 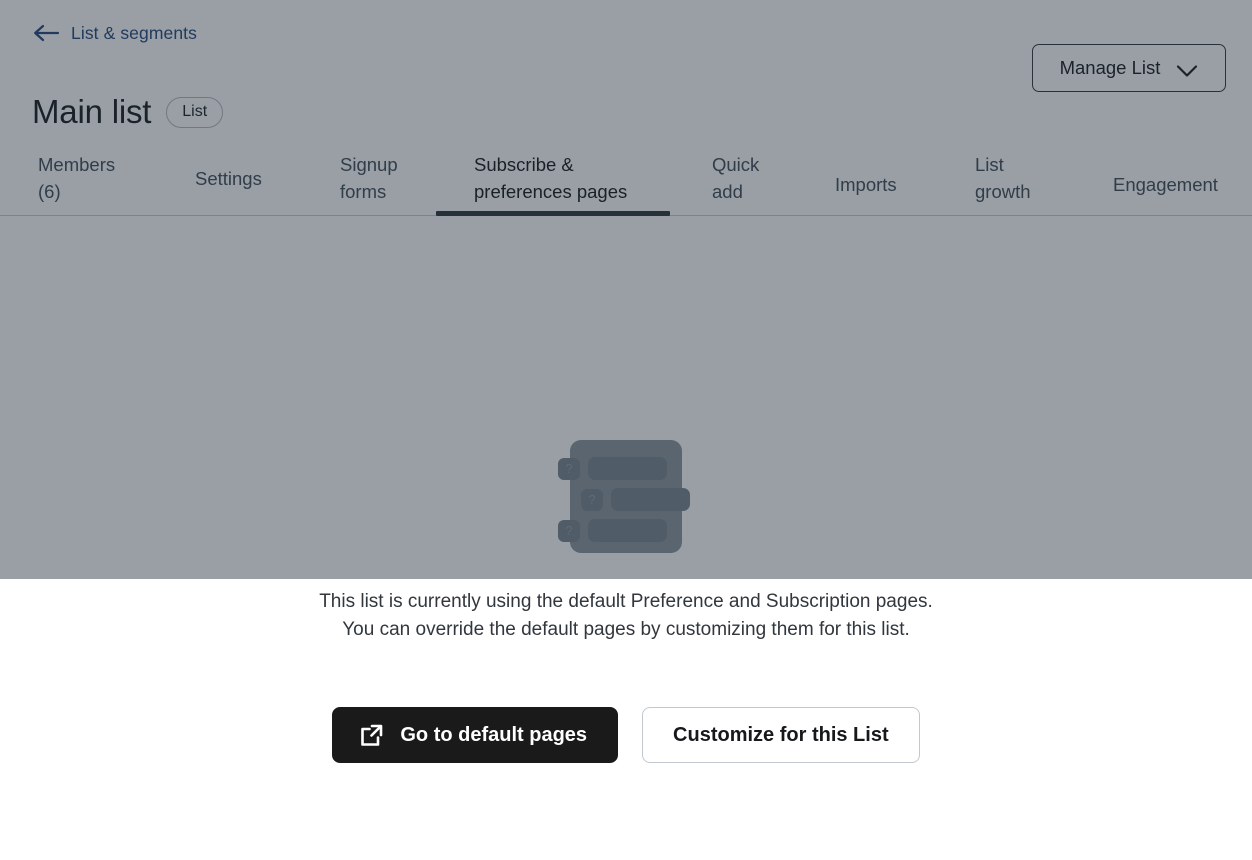 I want to click on manage-list-button: Manage List, so click(x=1129, y=68).